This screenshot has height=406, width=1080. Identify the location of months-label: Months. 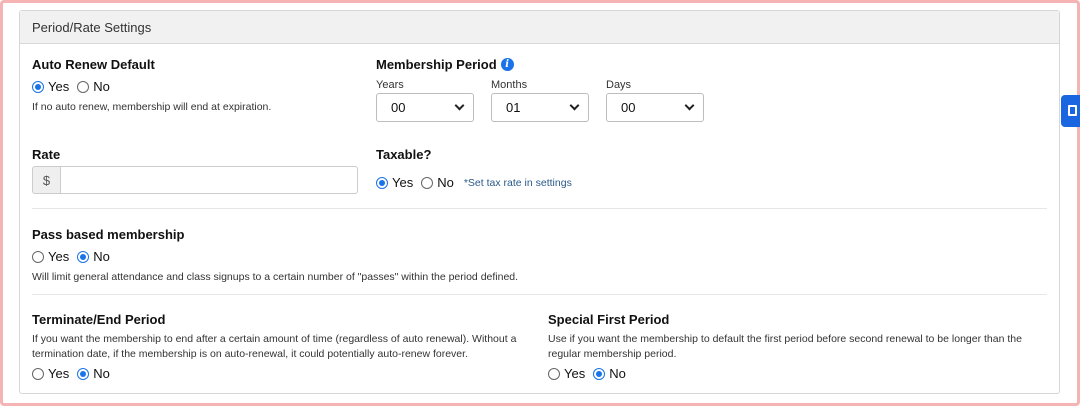
(509, 85).